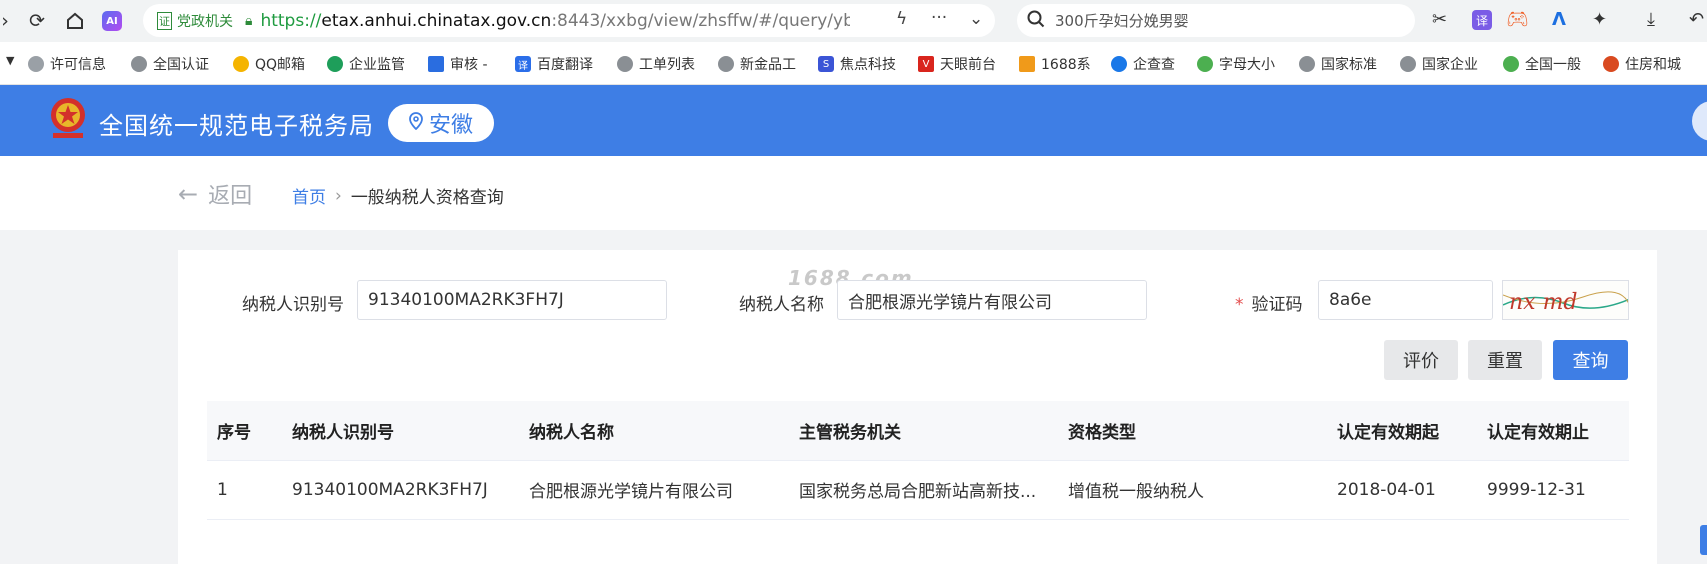 The image size is (1707, 564). I want to click on avatar, so click(1699, 121).